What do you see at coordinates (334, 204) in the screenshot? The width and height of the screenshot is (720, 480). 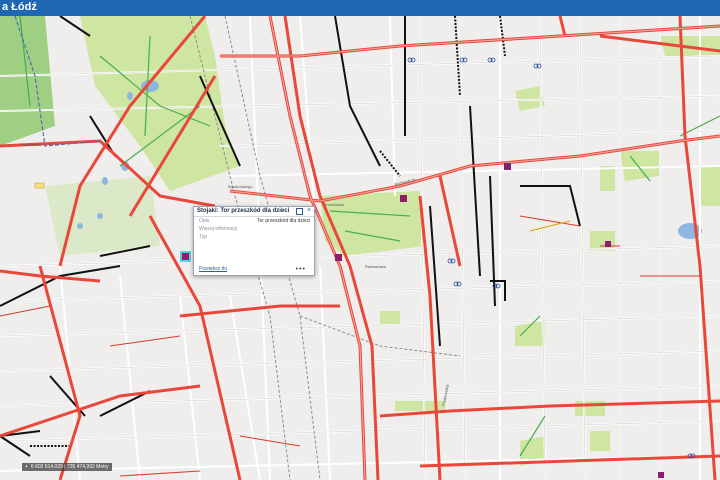 I see `street-label-2: Kościuszki` at bounding box center [334, 204].